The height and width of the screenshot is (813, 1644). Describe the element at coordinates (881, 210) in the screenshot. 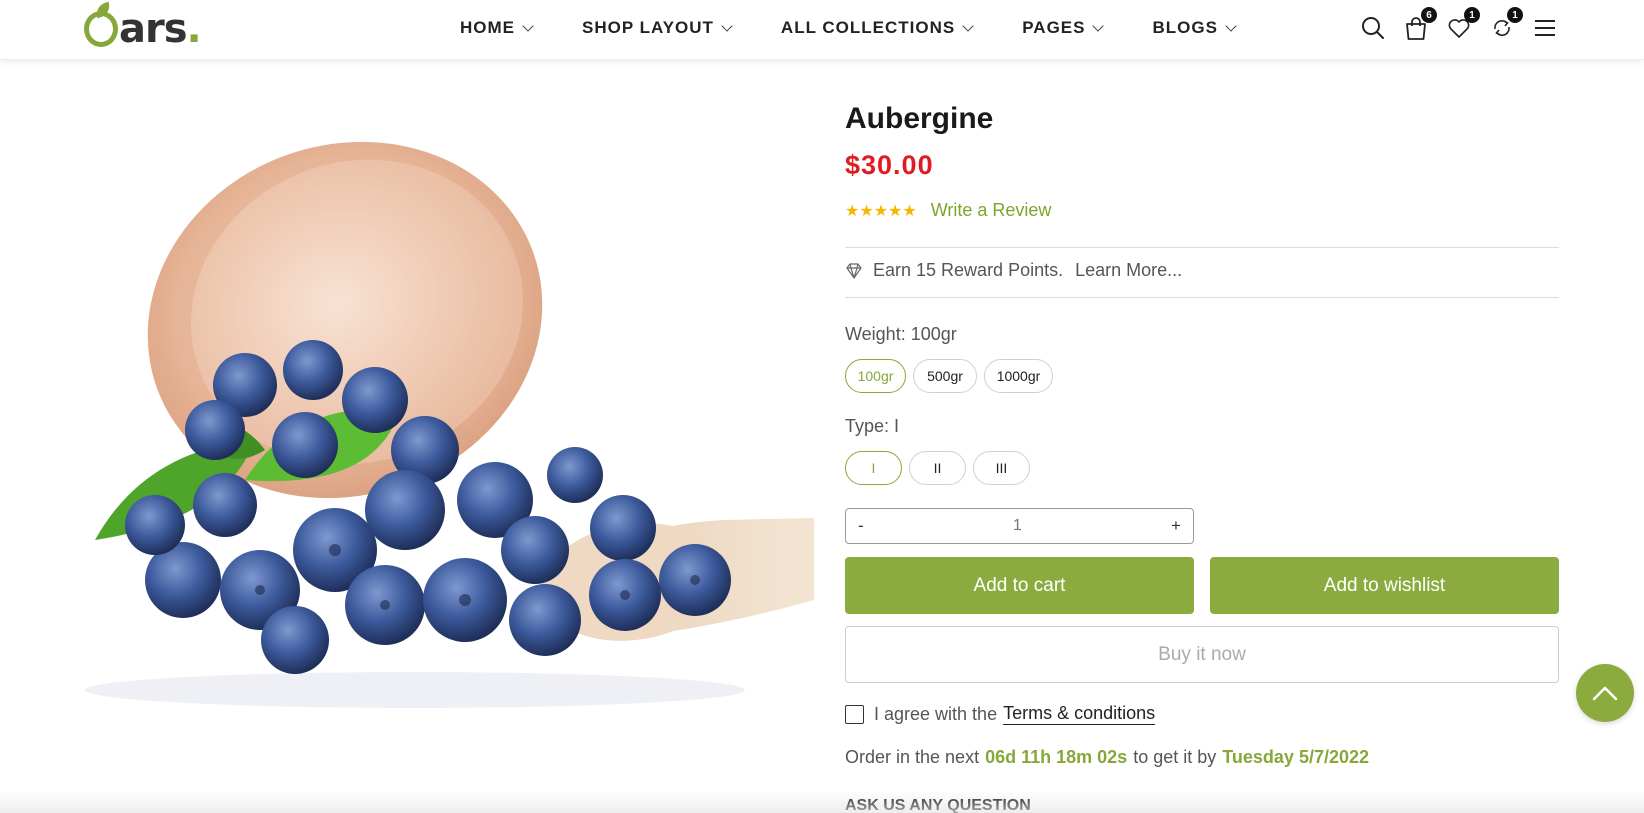

I see `star-rating-icon: ★★★★★` at that location.